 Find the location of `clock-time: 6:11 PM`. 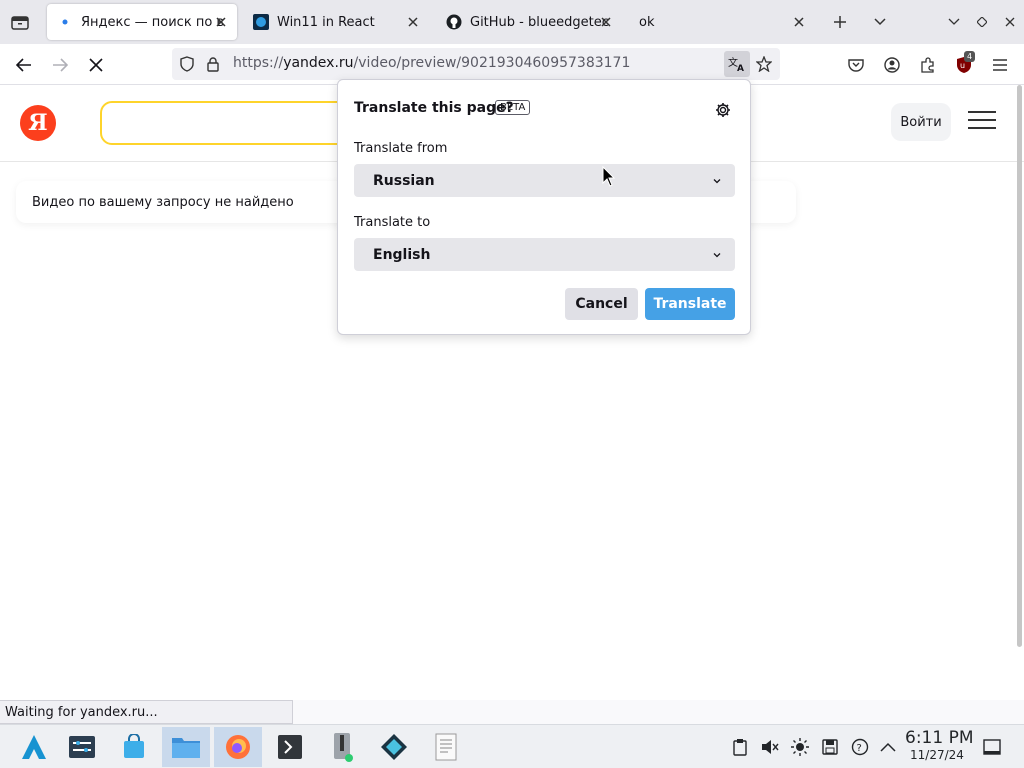

clock-time: 6:11 PM is located at coordinates (939, 738).